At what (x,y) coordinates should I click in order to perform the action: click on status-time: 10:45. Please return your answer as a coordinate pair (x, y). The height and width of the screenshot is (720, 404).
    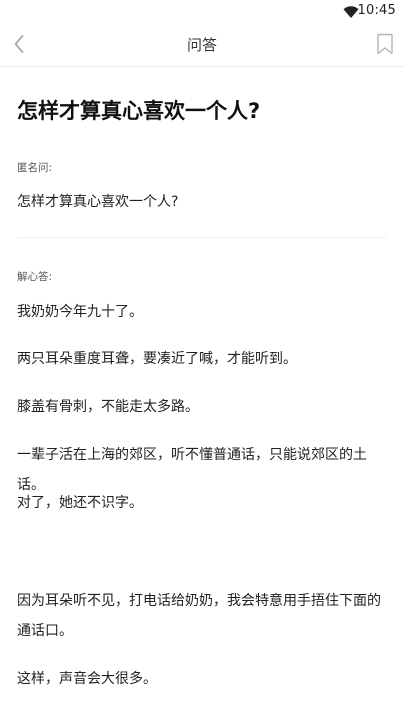
    Looking at the image, I should click on (376, 10).